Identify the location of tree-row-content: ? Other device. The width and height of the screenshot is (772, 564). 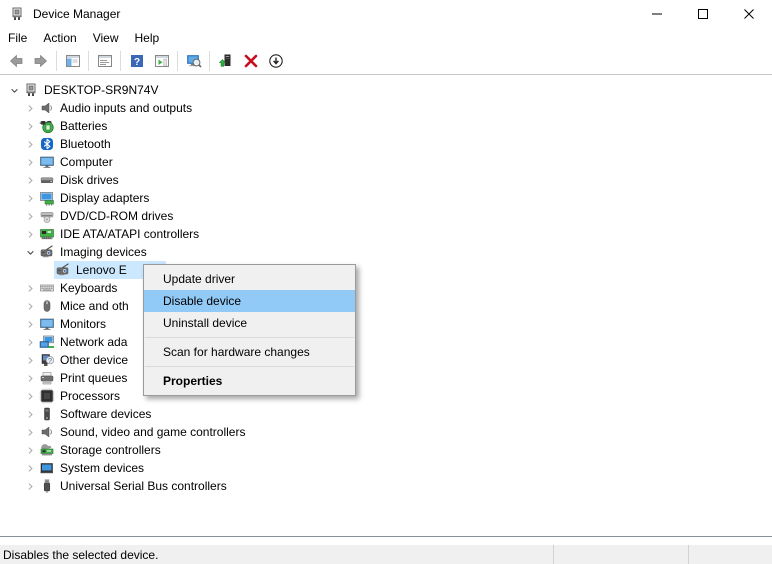
(84, 360).